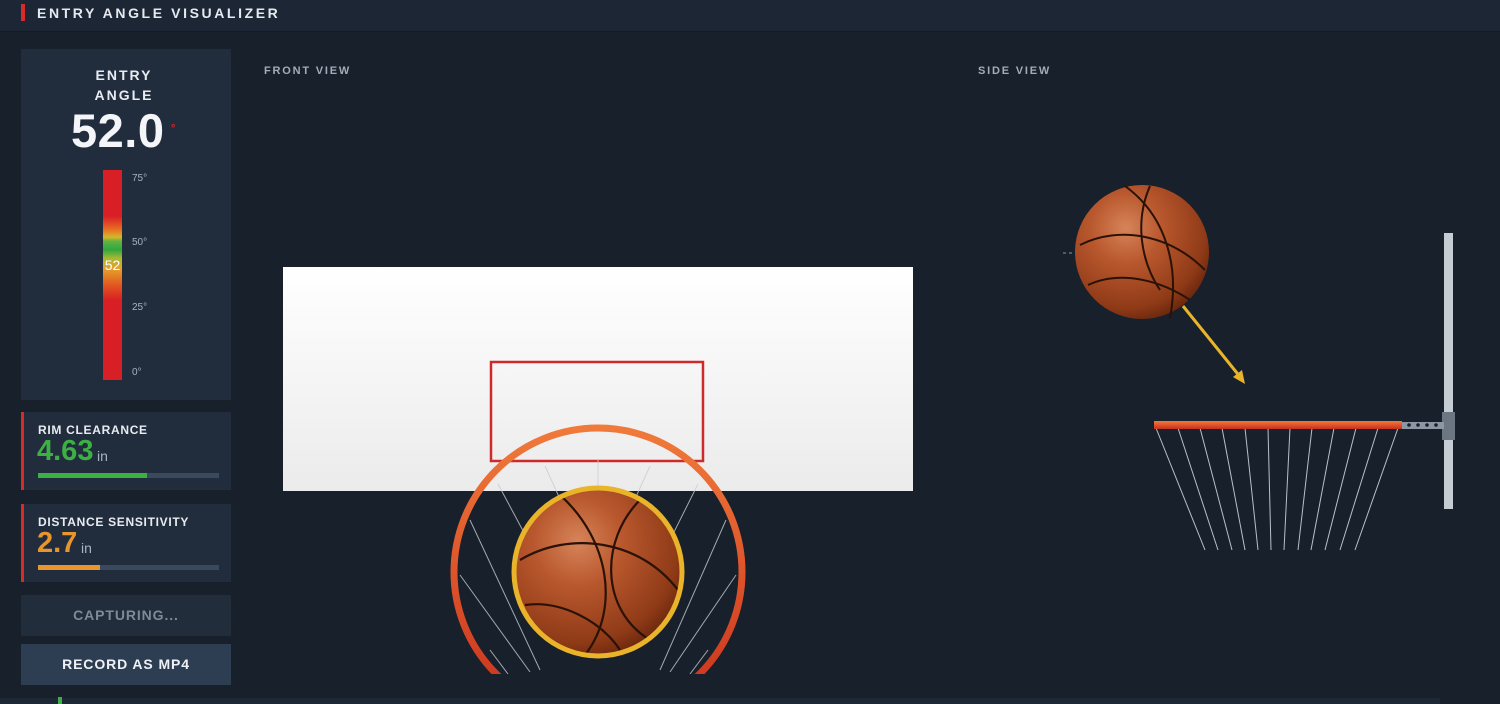  What do you see at coordinates (1212, 342) in the screenshot?
I see `trajectory-arrow` at bounding box center [1212, 342].